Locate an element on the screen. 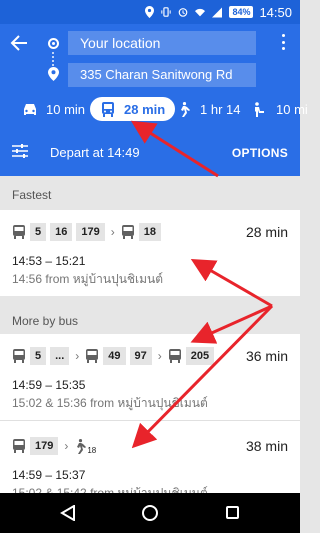 The height and width of the screenshot is (533, 320). signal-icon is located at coordinates (217, 12).